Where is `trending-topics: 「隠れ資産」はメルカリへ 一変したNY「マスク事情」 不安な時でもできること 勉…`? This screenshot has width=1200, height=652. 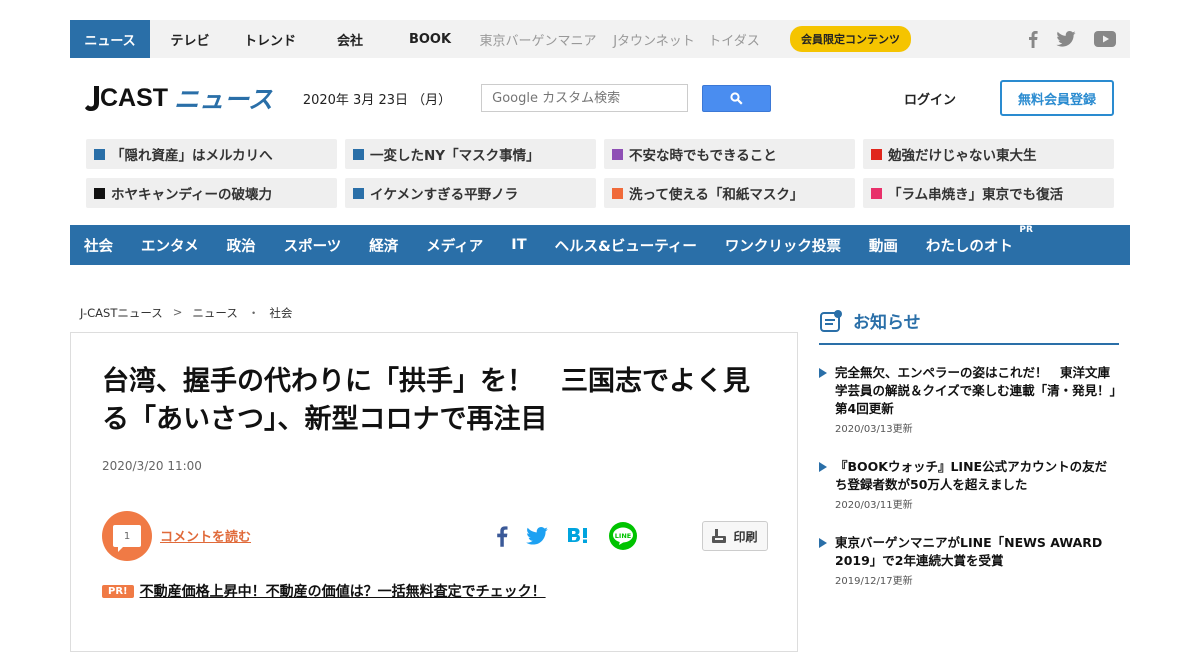 trending-topics: 「隠れ資産」はメルカリへ 一変したNY「マスク事情」 不安な時でもできること 勉… is located at coordinates (600, 173).